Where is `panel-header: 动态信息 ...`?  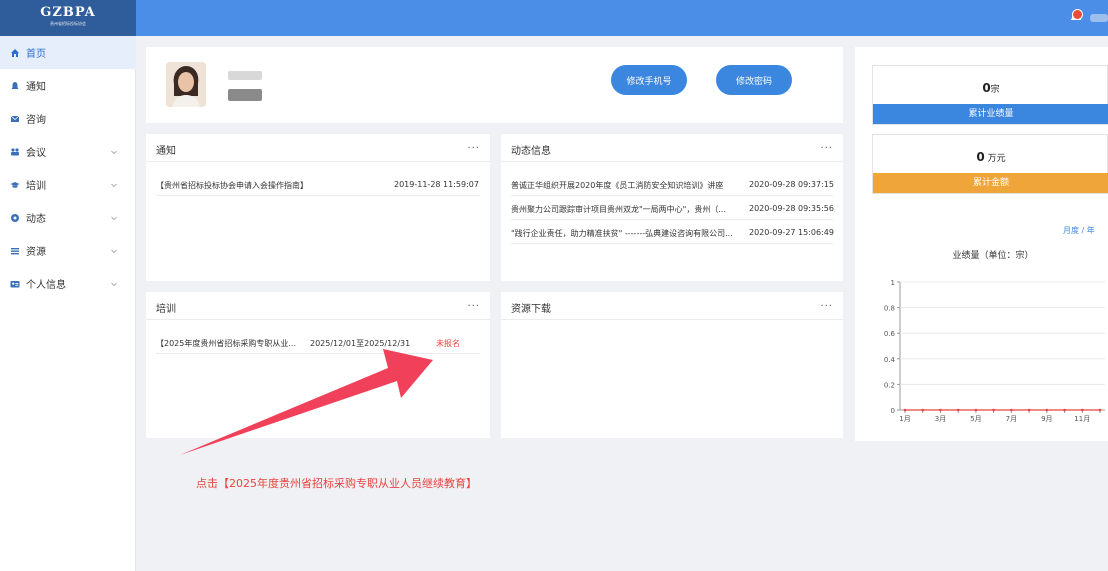 panel-header: 动态信息 ... is located at coordinates (672, 148).